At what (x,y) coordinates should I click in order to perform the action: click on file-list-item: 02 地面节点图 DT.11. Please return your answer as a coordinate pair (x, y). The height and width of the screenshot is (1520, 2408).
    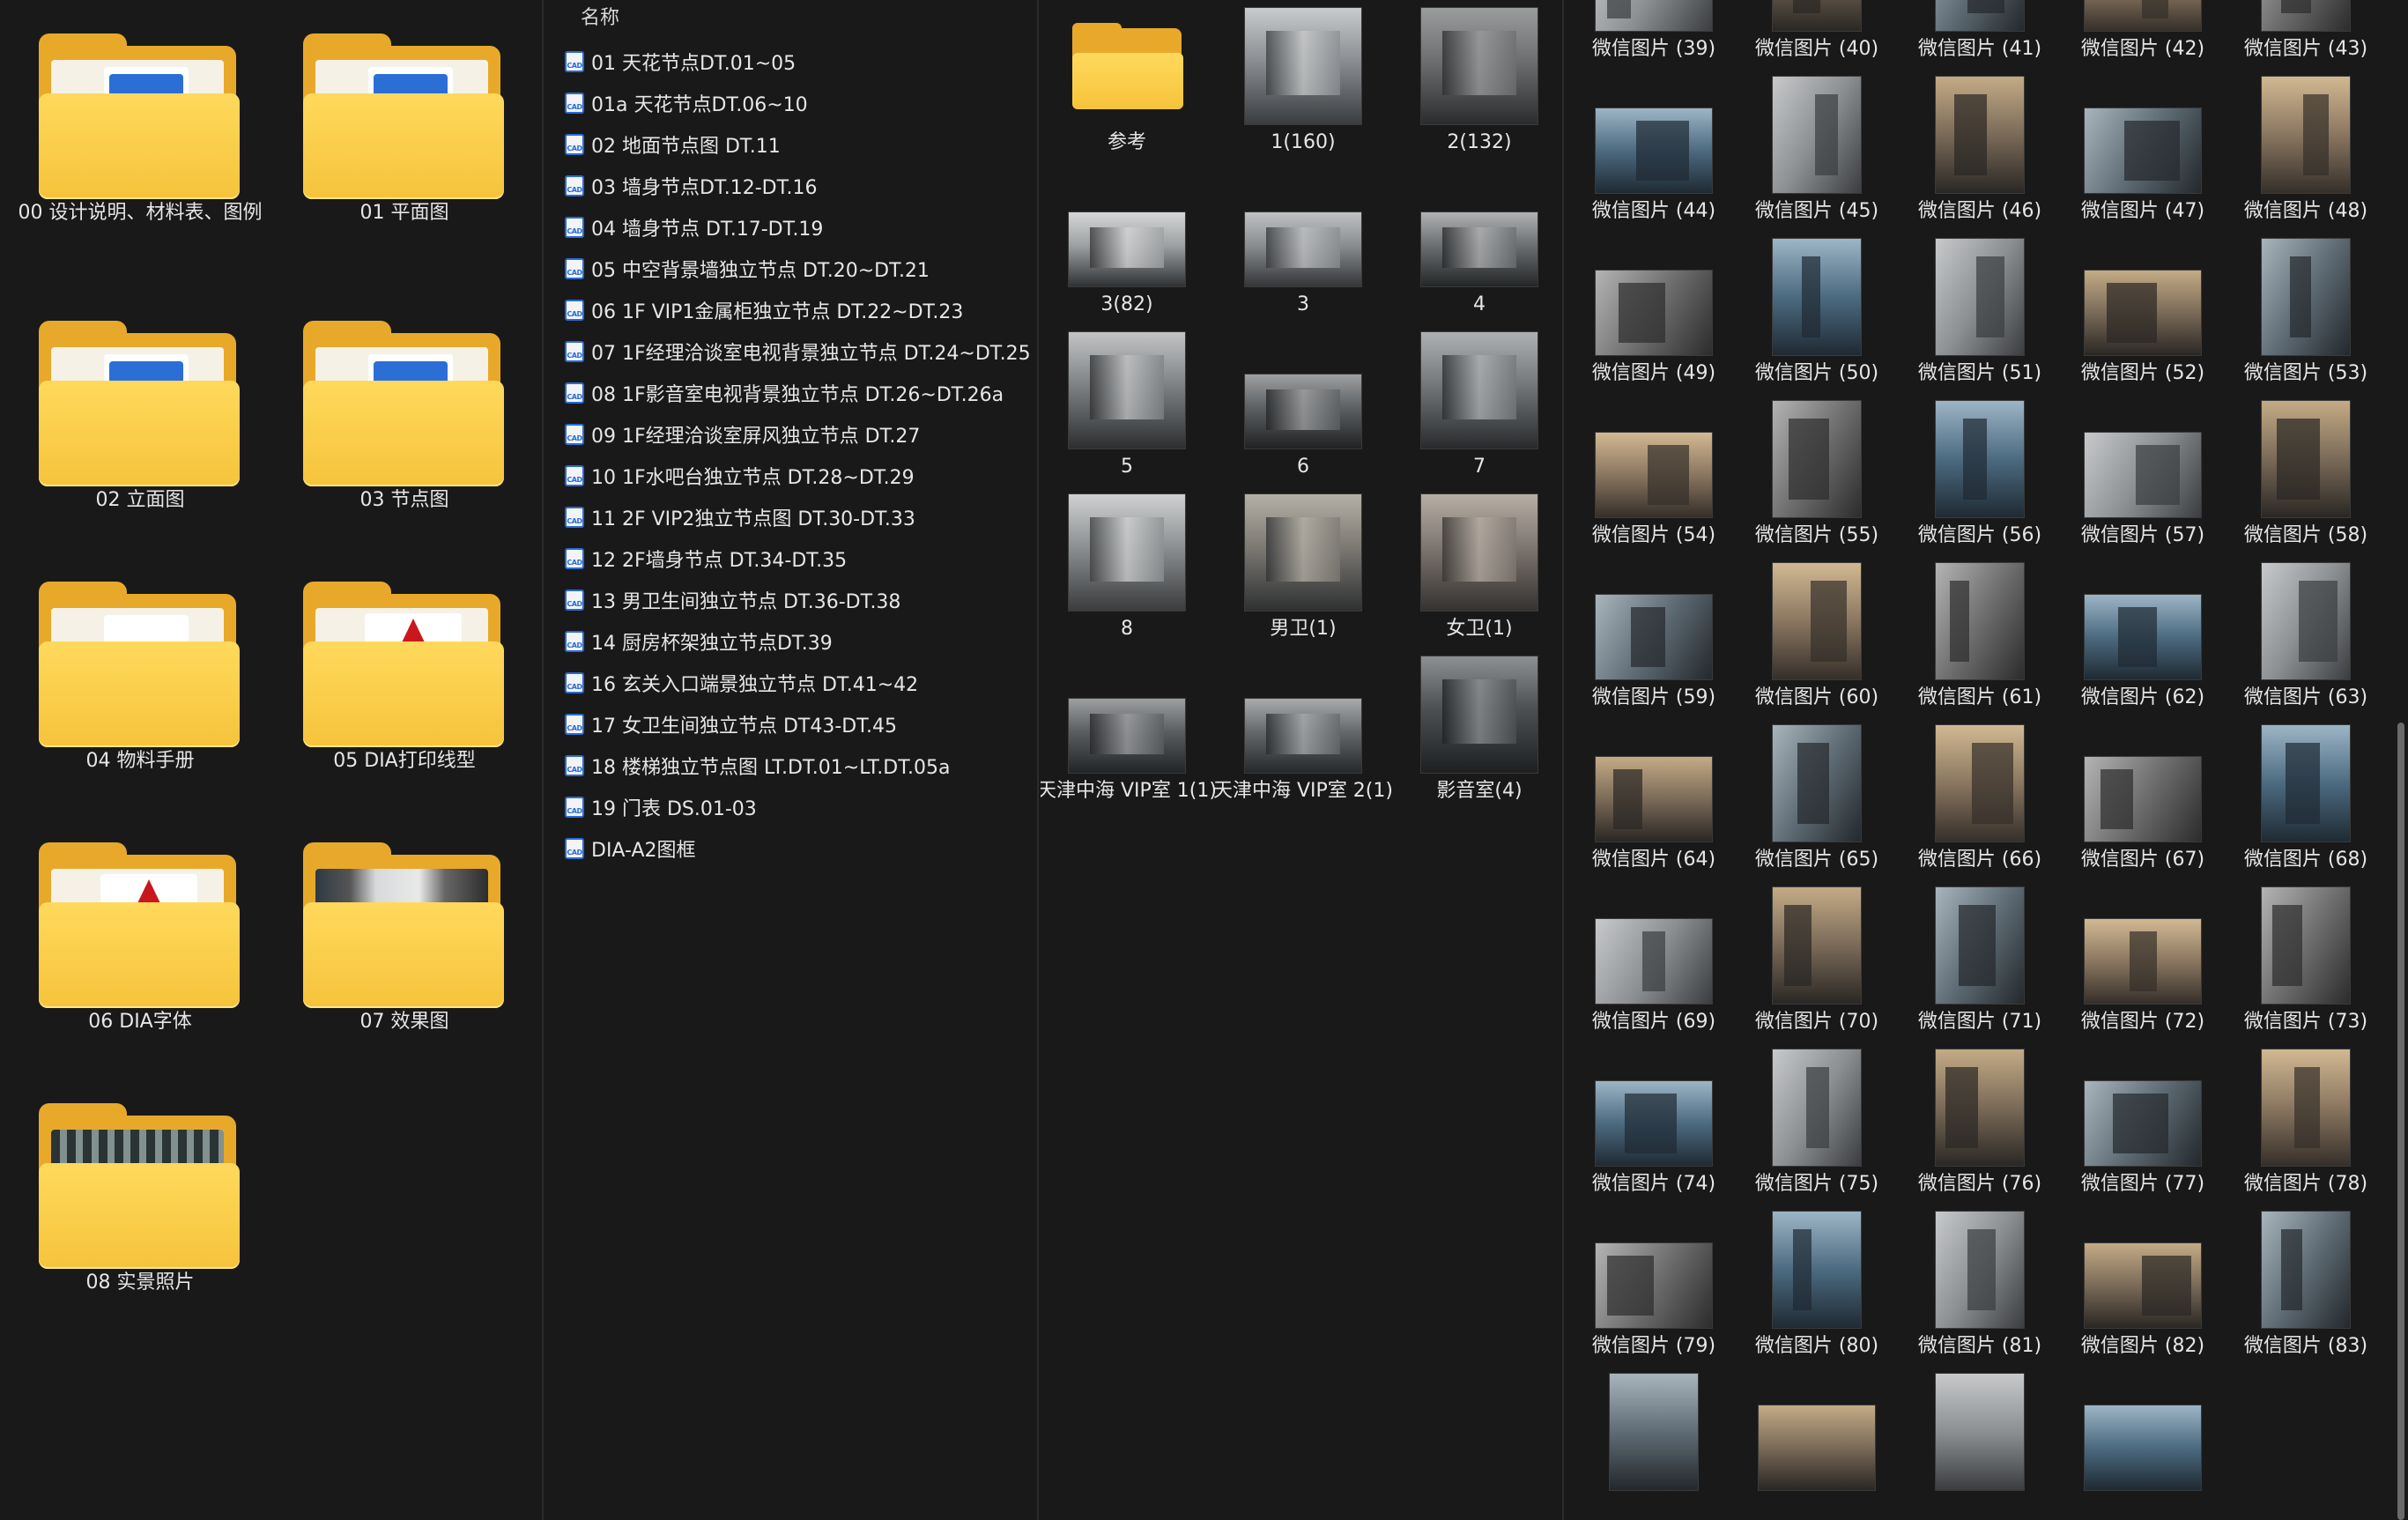
    Looking at the image, I should click on (673, 144).